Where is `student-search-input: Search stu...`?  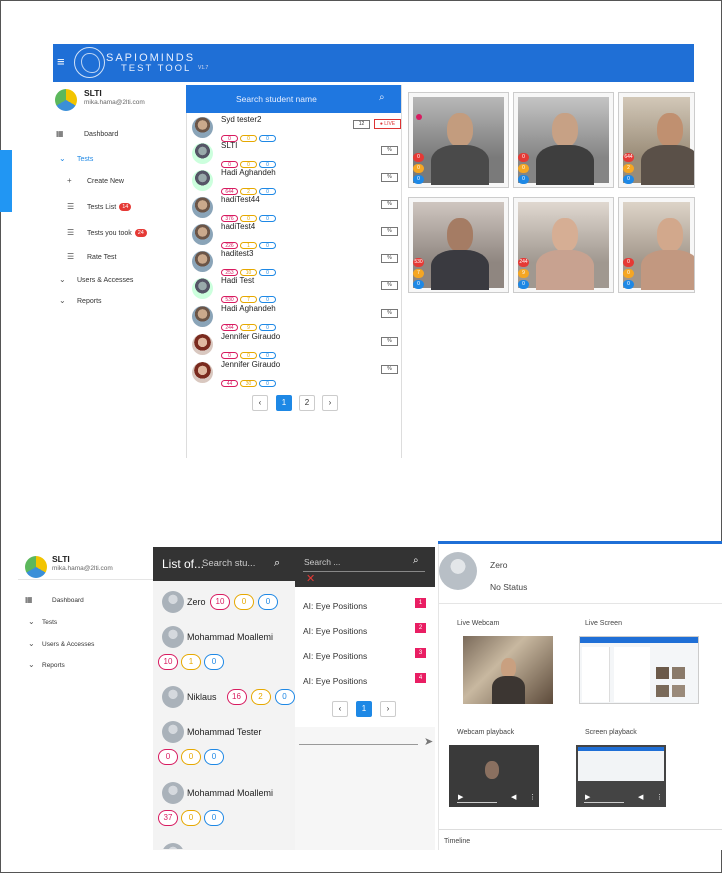 student-search-input: Search stu... is located at coordinates (228, 563).